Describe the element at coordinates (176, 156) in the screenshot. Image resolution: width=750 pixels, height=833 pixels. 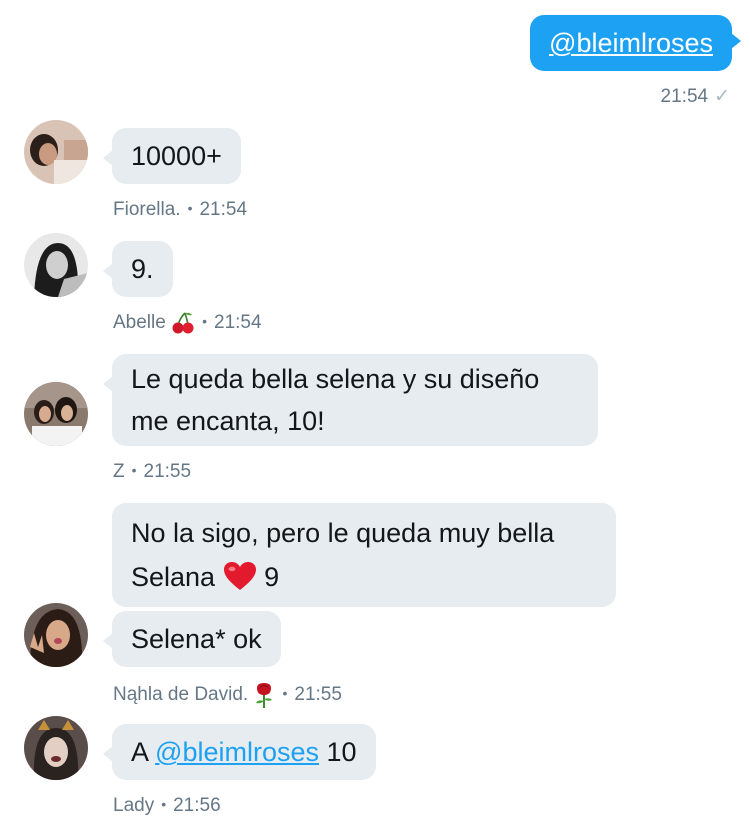
I see `message-text: 10000+` at that location.